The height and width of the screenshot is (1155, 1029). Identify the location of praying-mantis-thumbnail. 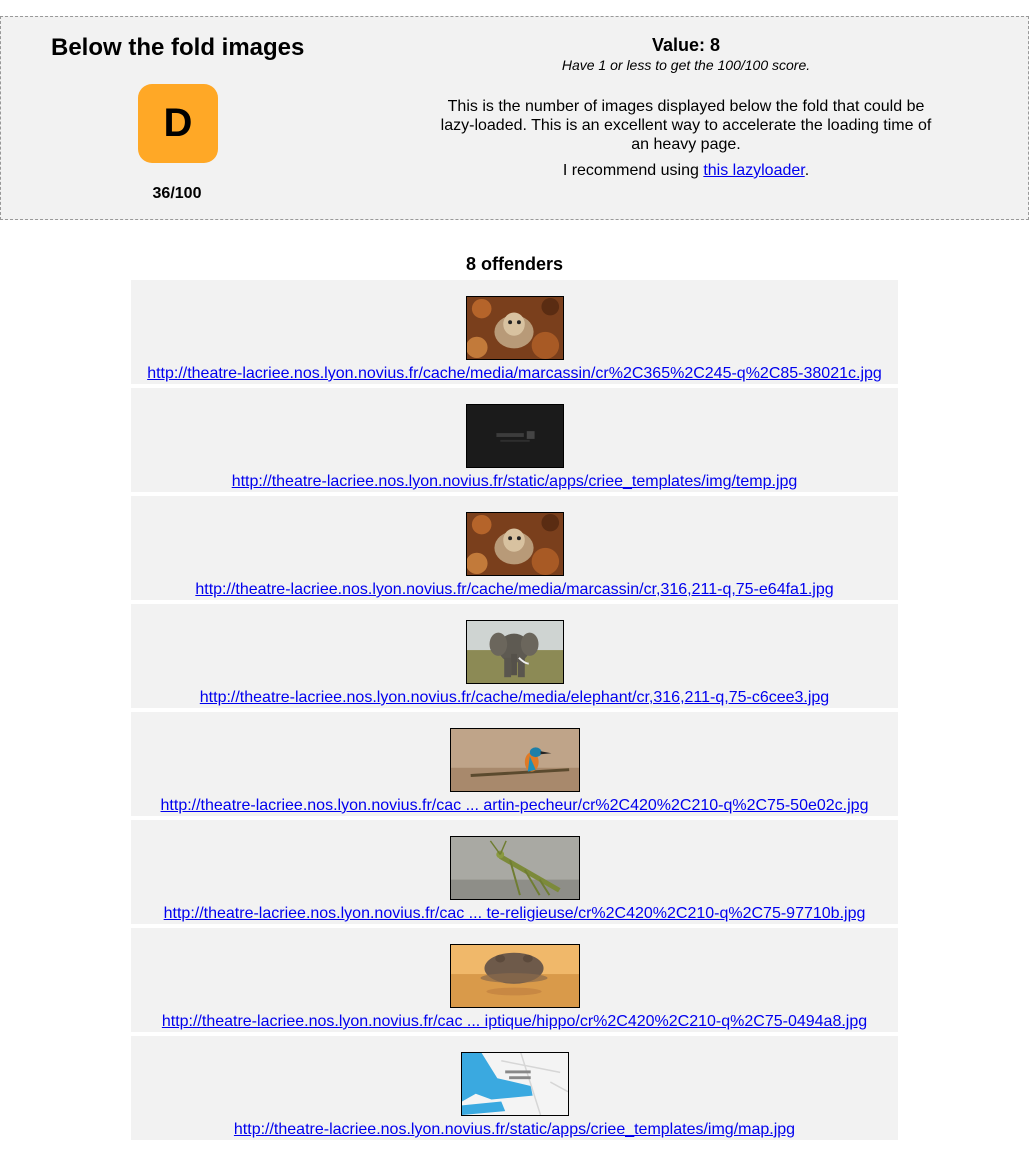
(514, 868).